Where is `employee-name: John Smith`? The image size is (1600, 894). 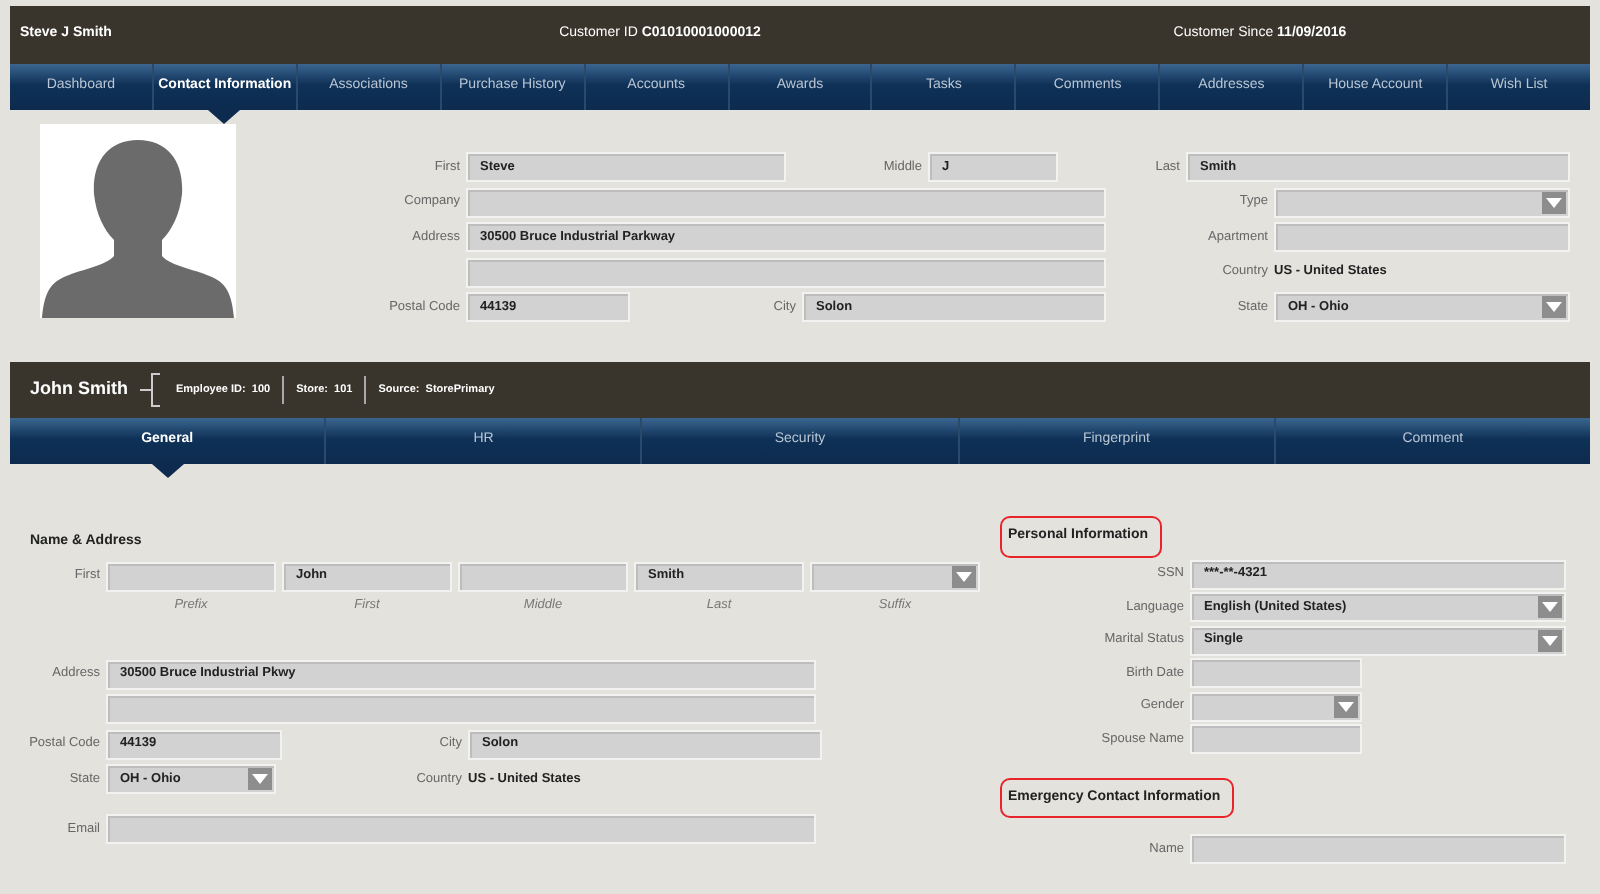 employee-name: John Smith is located at coordinates (79, 389).